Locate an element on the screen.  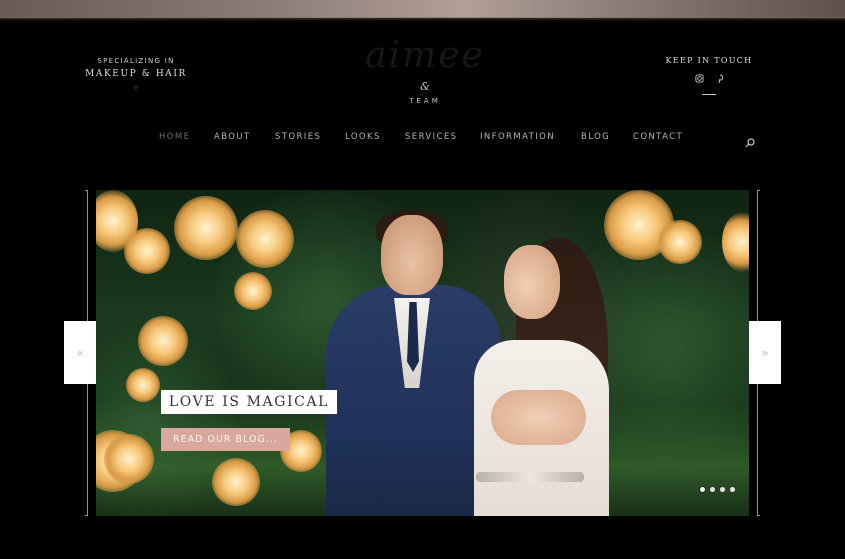
site-logo: aimee & TEAM is located at coordinates (425, 72).